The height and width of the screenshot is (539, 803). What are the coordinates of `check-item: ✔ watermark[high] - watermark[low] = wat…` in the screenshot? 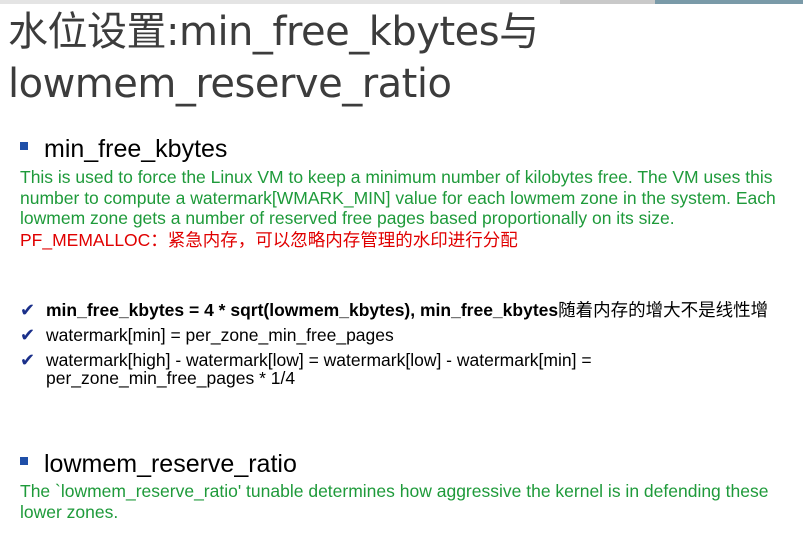 It's located at (410, 369).